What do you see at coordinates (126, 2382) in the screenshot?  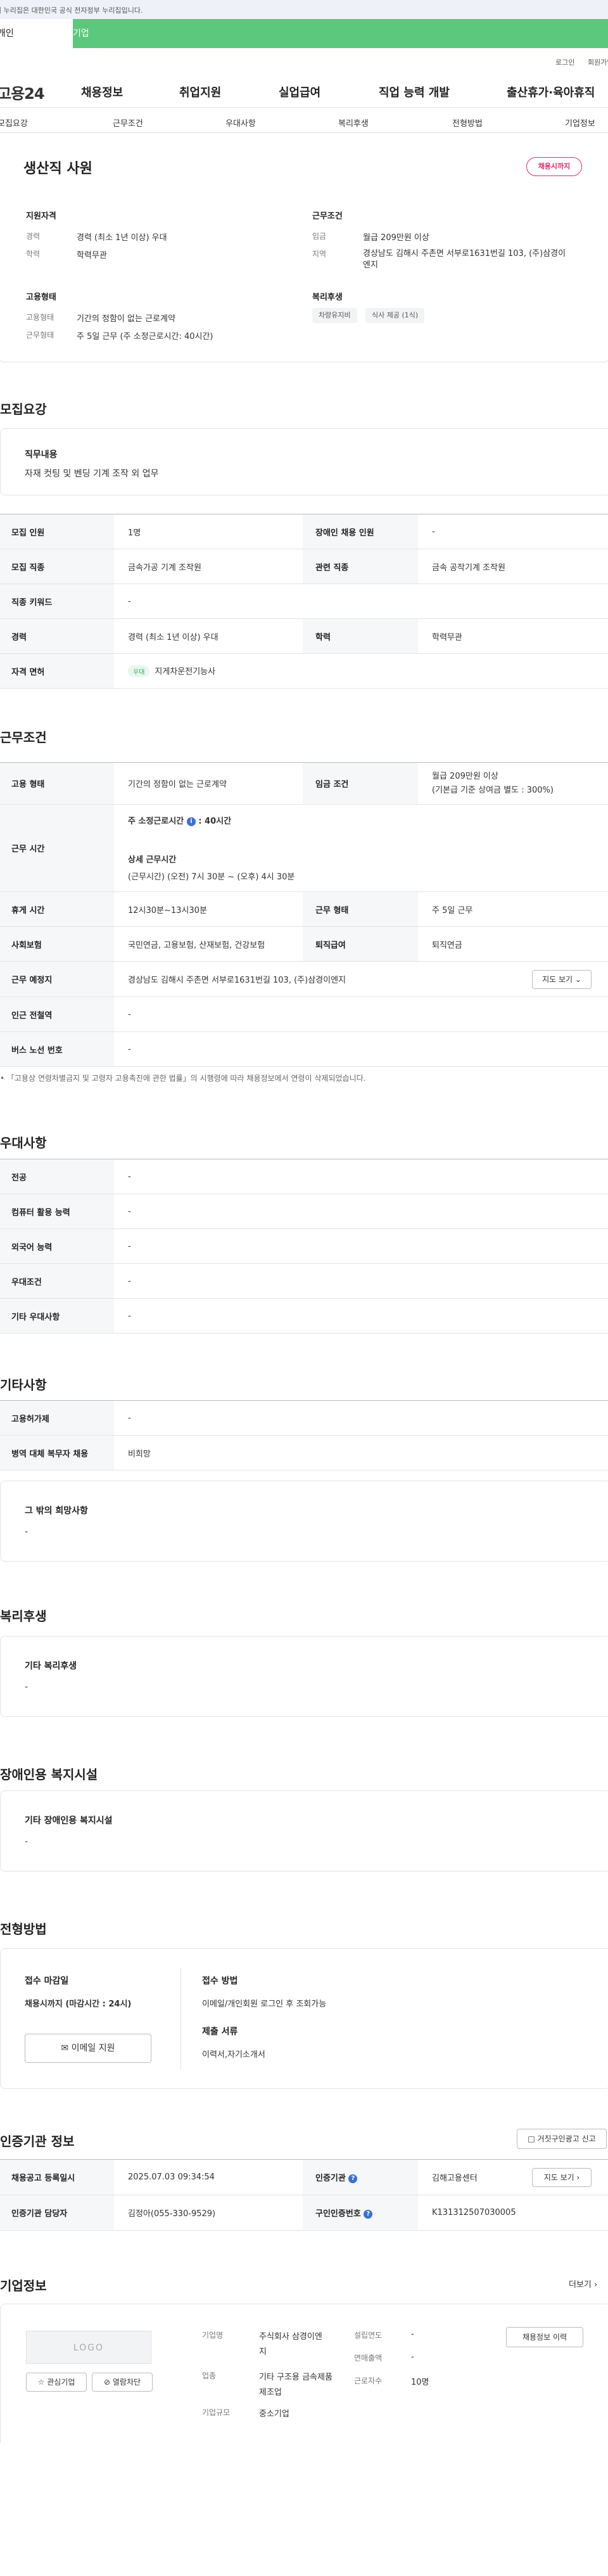 I see `block-label: 열람차단` at bounding box center [126, 2382].